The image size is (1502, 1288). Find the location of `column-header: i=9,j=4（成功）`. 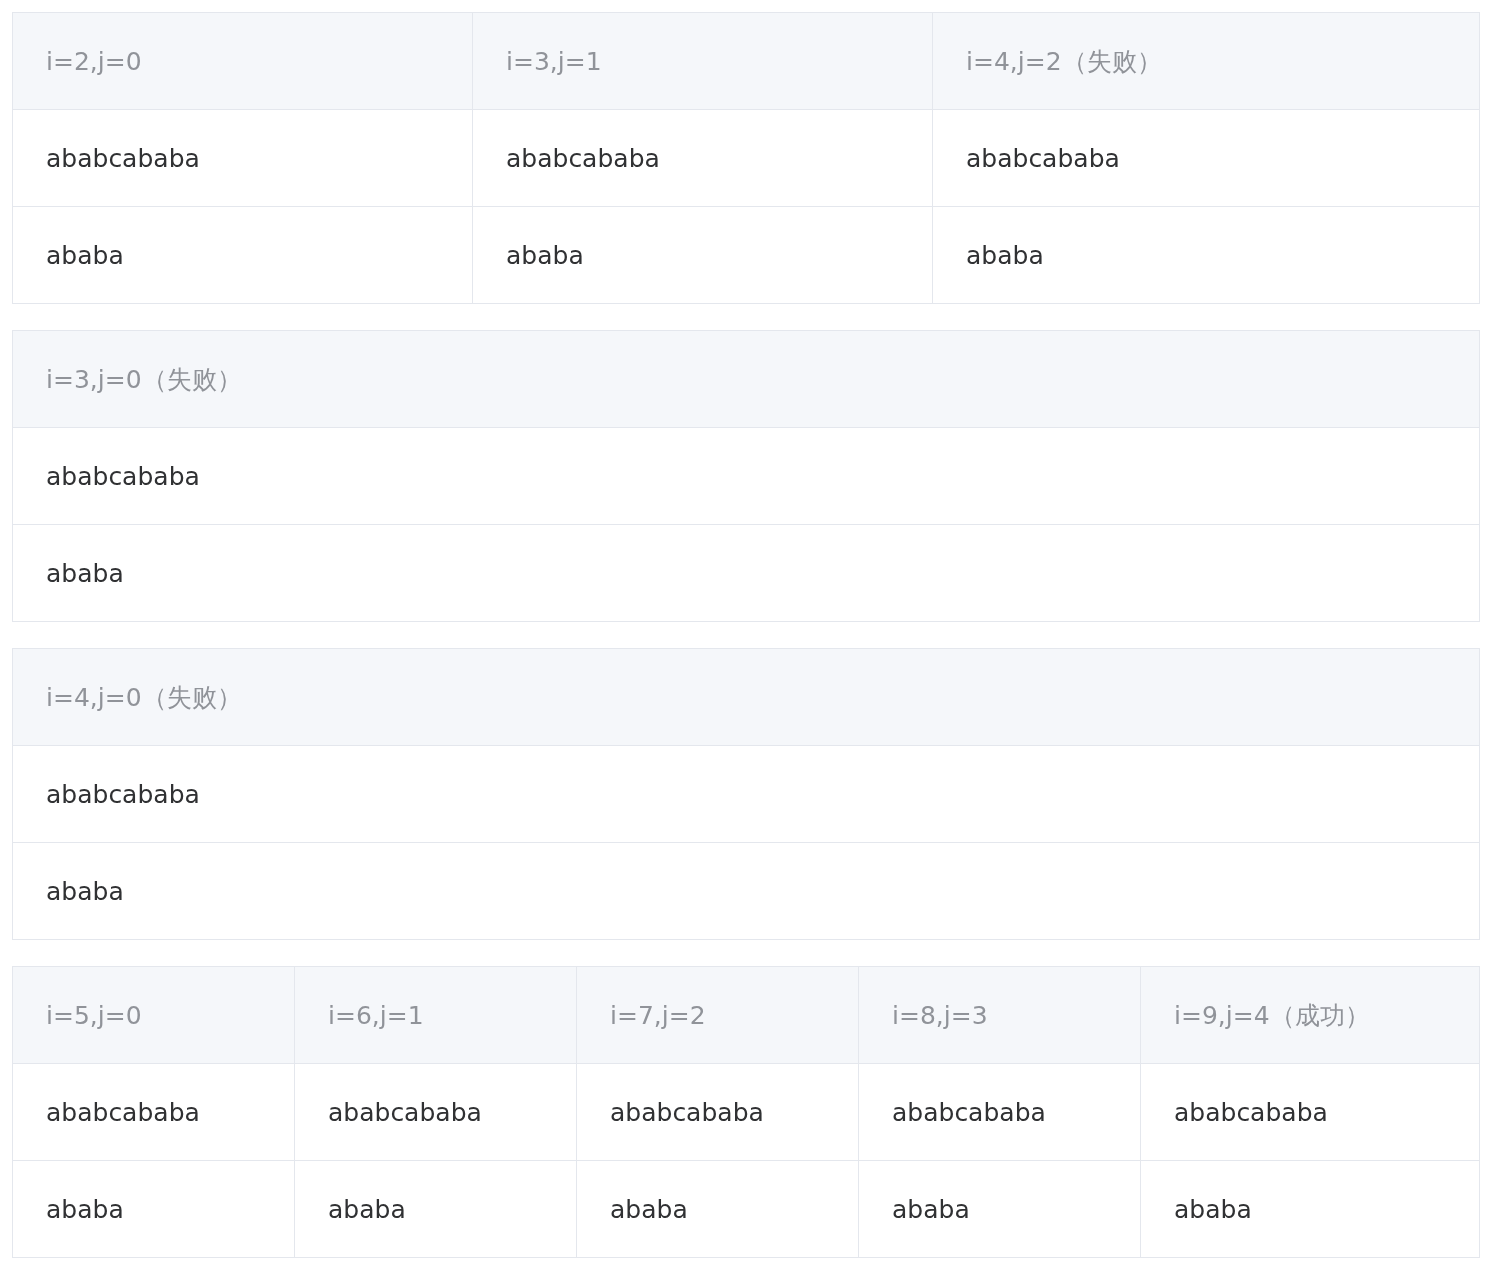

column-header: i=9,j=4（成功） is located at coordinates (1310, 1015).